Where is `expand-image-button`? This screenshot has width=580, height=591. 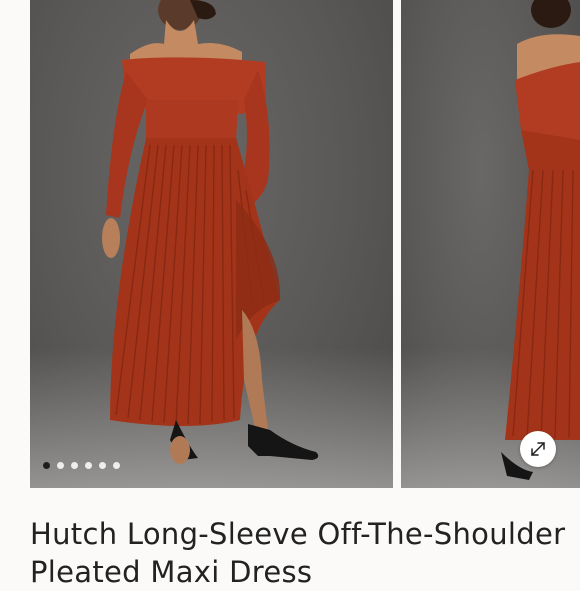
expand-image-button is located at coordinates (538, 449).